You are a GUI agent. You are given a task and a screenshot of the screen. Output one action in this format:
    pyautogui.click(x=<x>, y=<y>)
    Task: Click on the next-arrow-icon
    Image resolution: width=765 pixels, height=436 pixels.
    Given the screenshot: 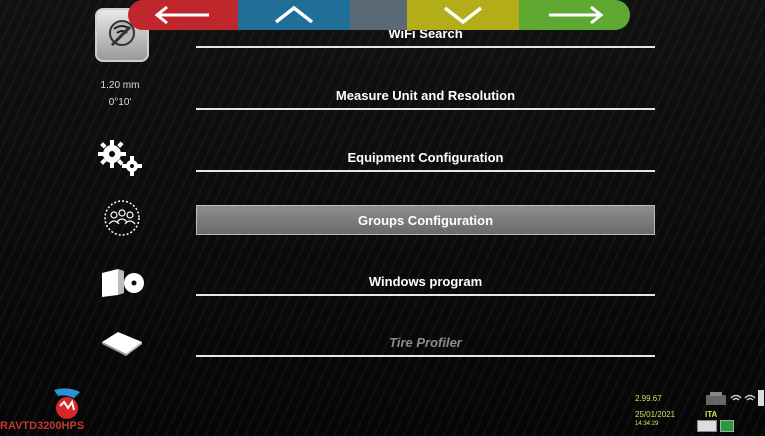 What is the action you would take?
    pyautogui.click(x=575, y=15)
    